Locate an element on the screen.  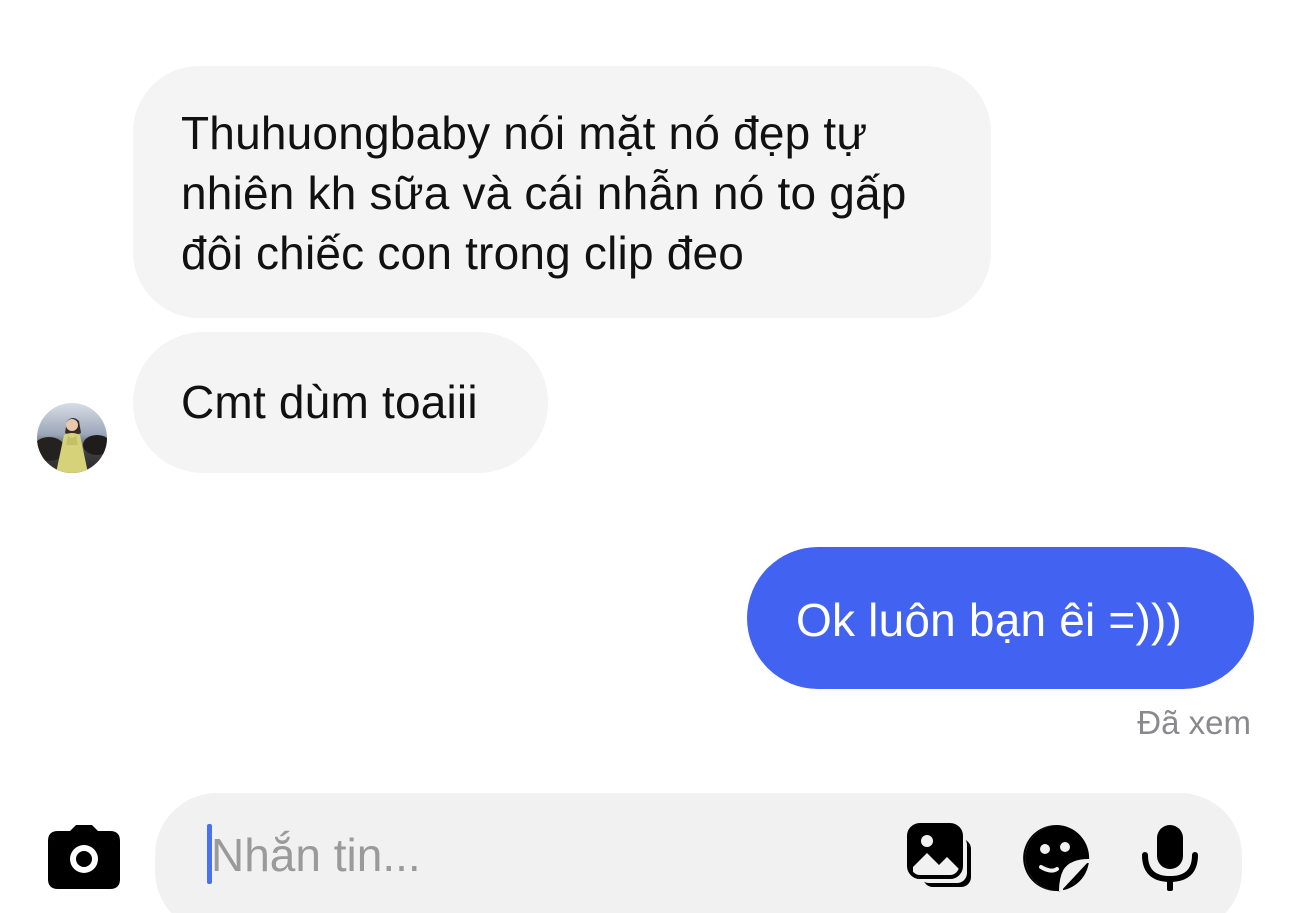
sticker-icon is located at coordinates (1056, 858).